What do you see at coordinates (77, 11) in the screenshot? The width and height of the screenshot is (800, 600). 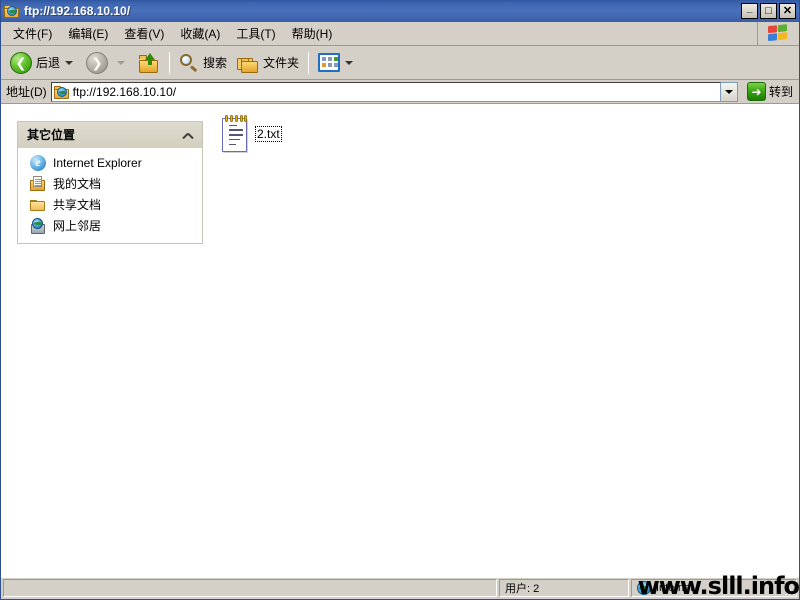 I see `window-title: ftp://192.168.10.10/` at bounding box center [77, 11].